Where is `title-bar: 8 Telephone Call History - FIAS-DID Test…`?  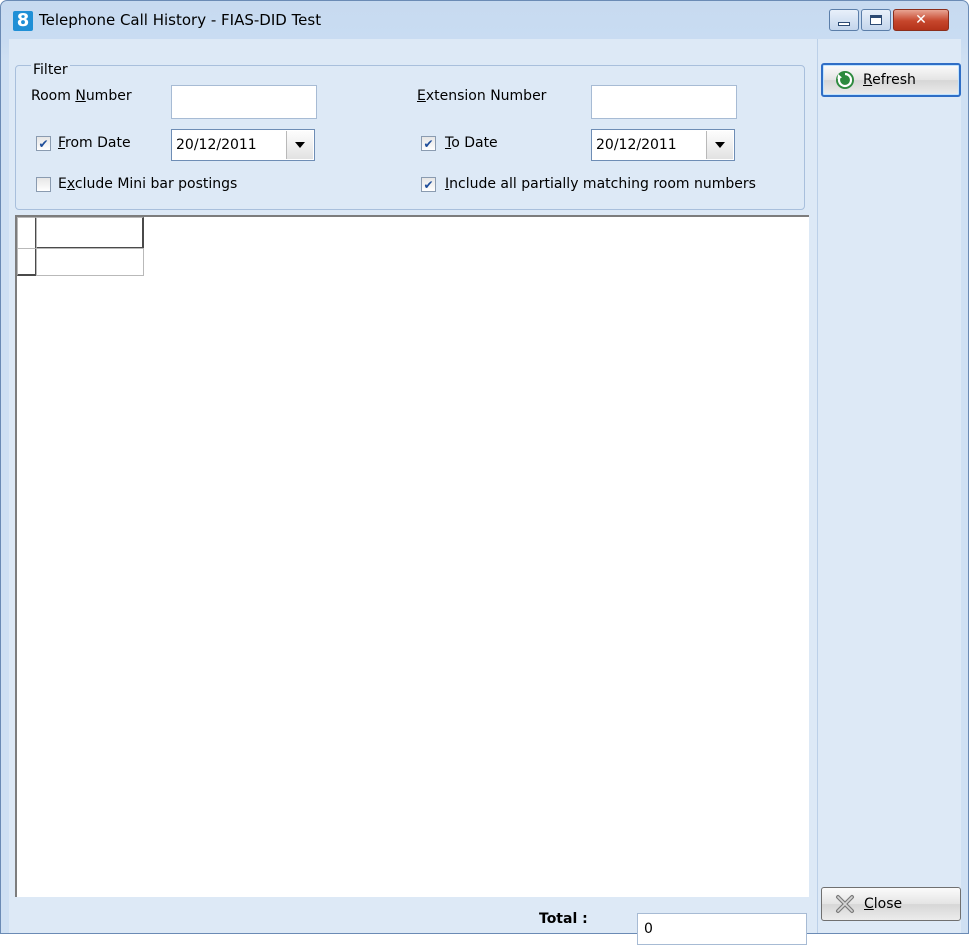
title-bar: 8 Telephone Call History - FIAS-DID Test… is located at coordinates (484, 20).